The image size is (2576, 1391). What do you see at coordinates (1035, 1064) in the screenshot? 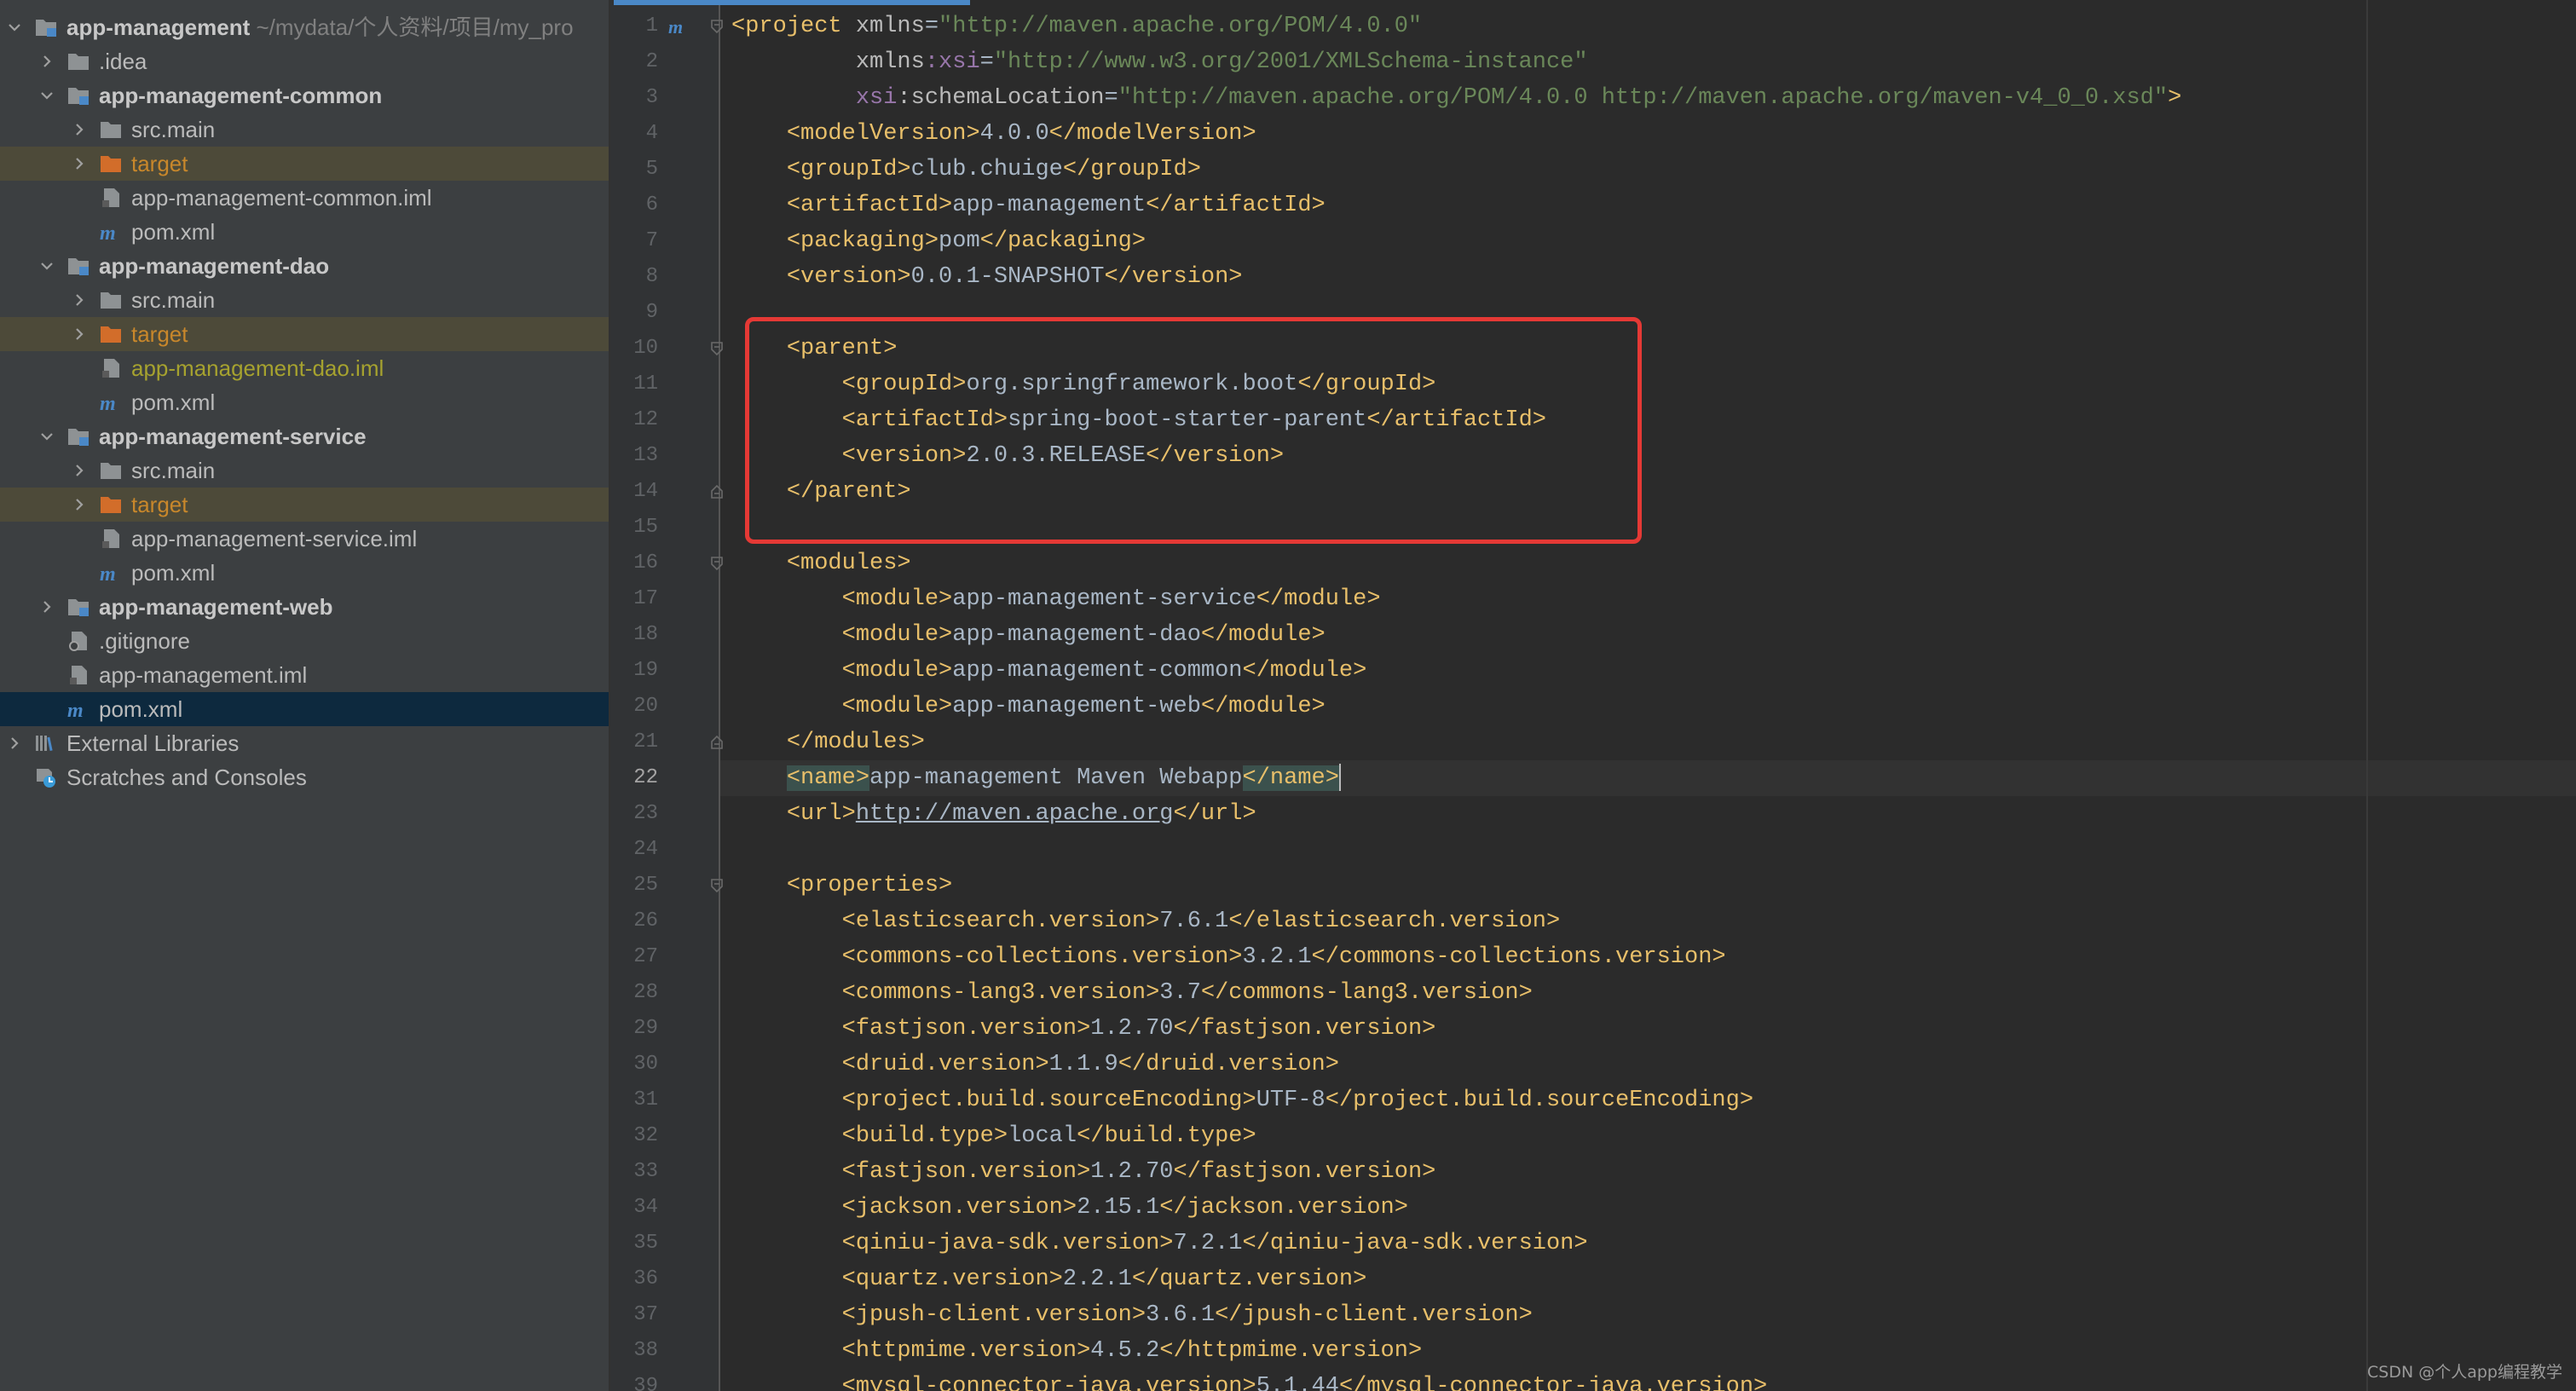
I see `code-line: <druid.version>1.1.9</druid.version>` at bounding box center [1035, 1064].